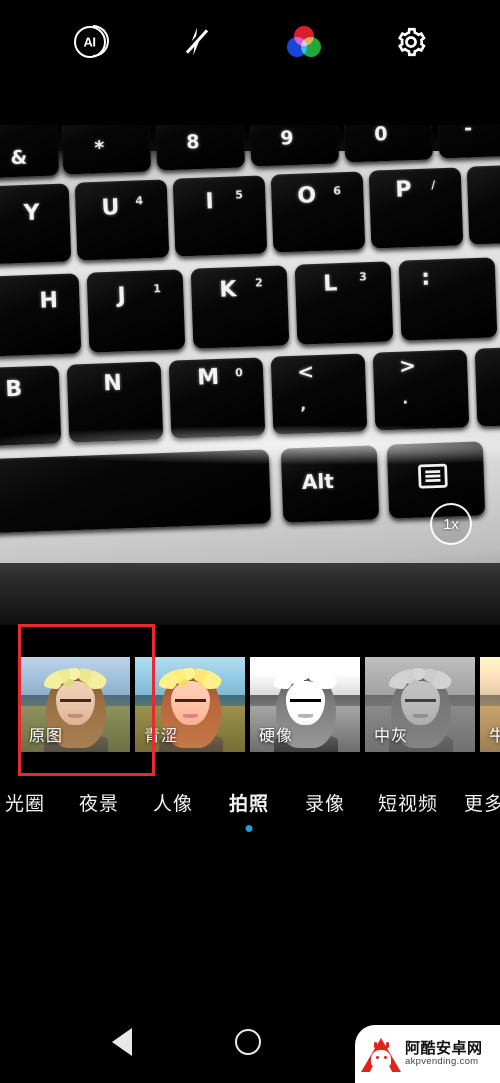 The height and width of the screenshot is (1083, 500). What do you see at coordinates (36, 224) in the screenshot?
I see `key-y: Y` at bounding box center [36, 224].